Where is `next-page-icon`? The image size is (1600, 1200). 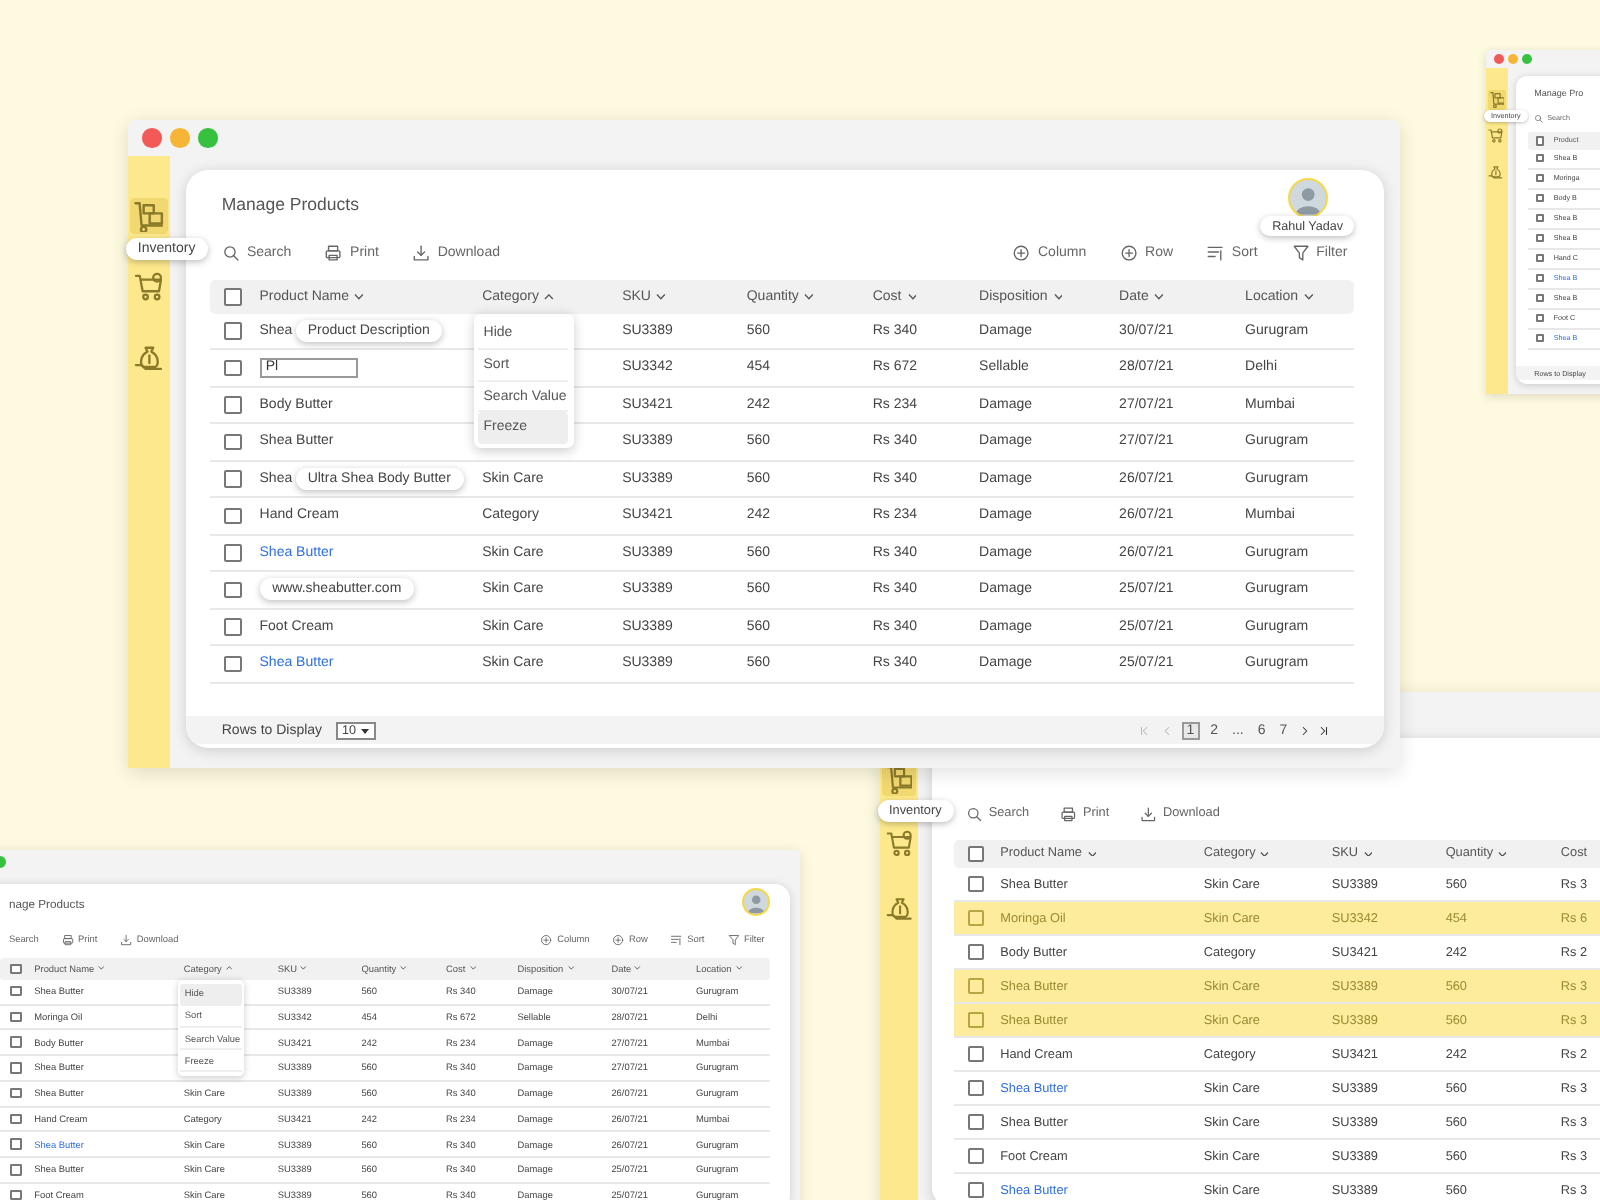 next-page-icon is located at coordinates (1305, 730).